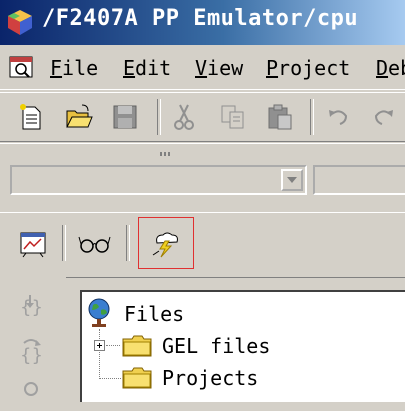 This screenshot has width=405, height=411. What do you see at coordinates (74, 68) in the screenshot?
I see `menu-file: File` at bounding box center [74, 68].